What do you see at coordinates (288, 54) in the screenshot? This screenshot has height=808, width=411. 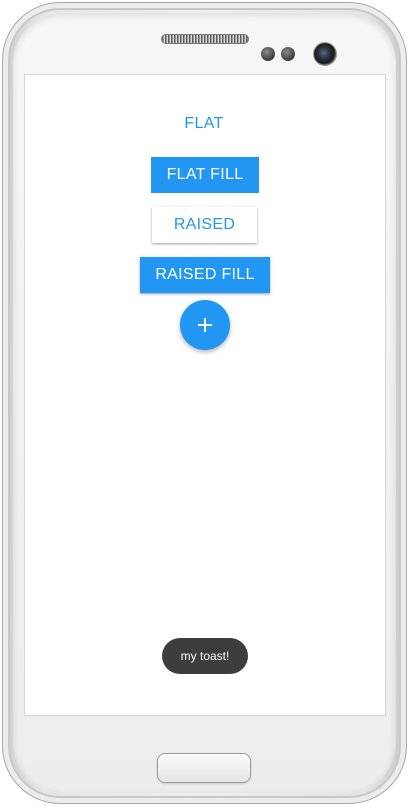 I see `light-sensor` at bounding box center [288, 54].